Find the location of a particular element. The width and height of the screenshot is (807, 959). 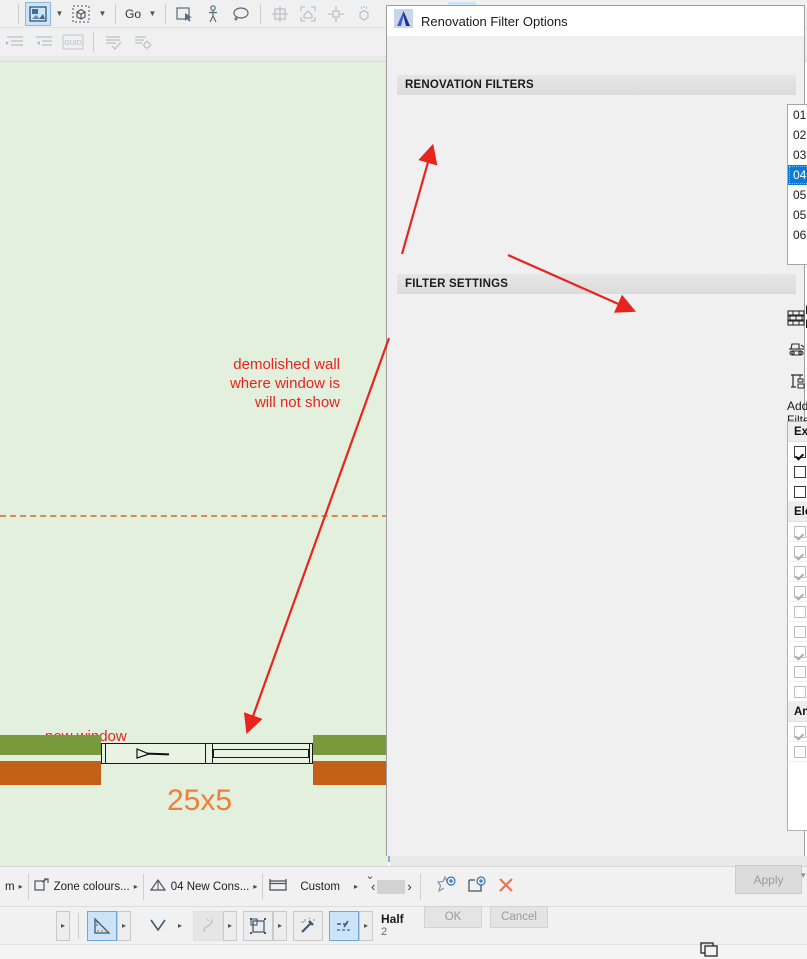

filter-list-item: 0501 Planned Demolished Hidden is located at coordinates (797, 215).